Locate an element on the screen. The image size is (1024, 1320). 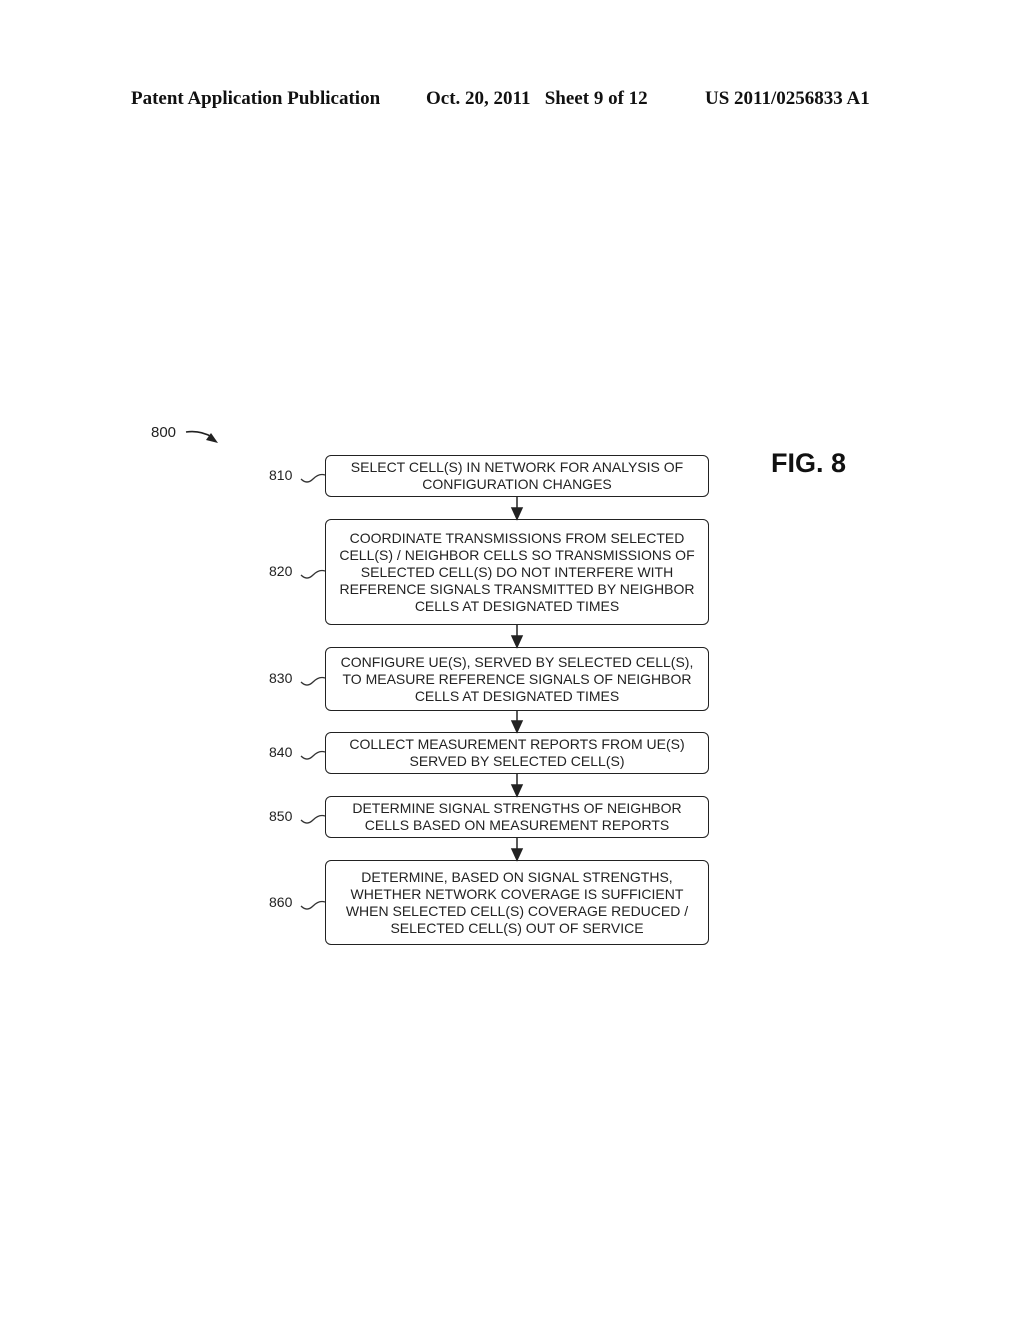
step-ref-830: 830 is located at coordinates (281, 678).